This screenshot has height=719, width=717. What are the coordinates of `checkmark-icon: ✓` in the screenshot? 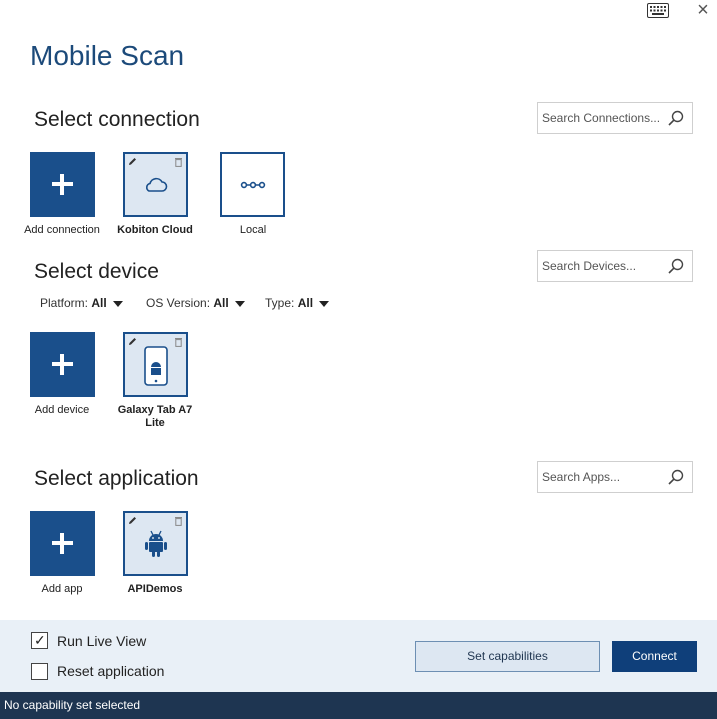 It's located at (40, 640).